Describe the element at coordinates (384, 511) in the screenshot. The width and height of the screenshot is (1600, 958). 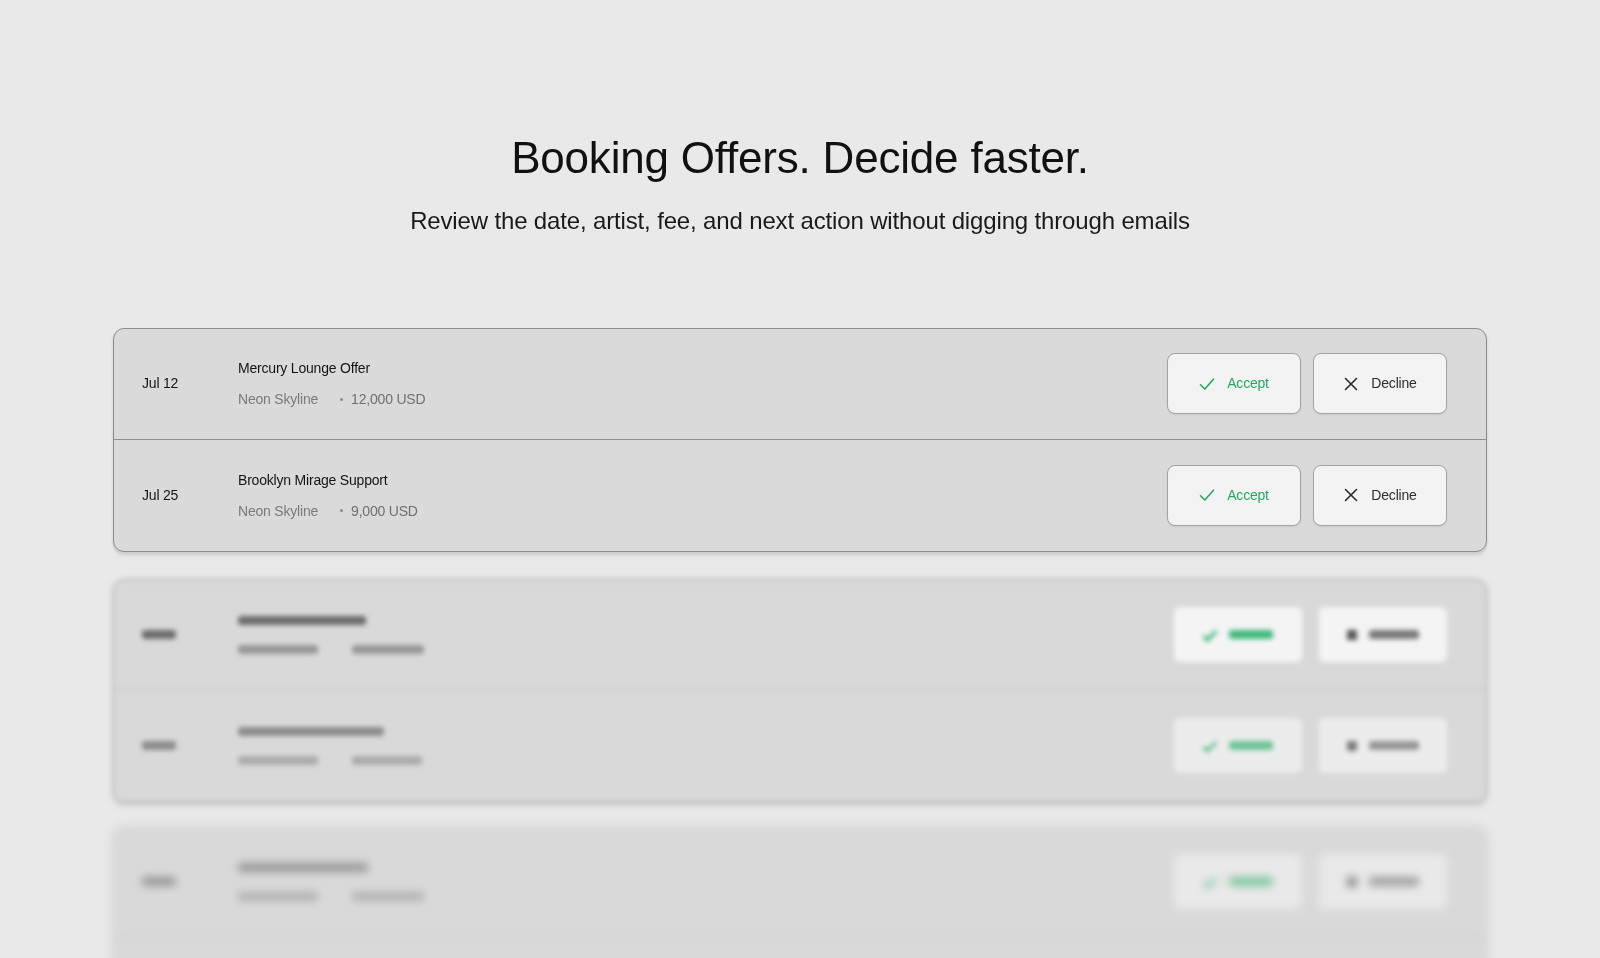
I see `offer-fee: 9,000 USD` at that location.